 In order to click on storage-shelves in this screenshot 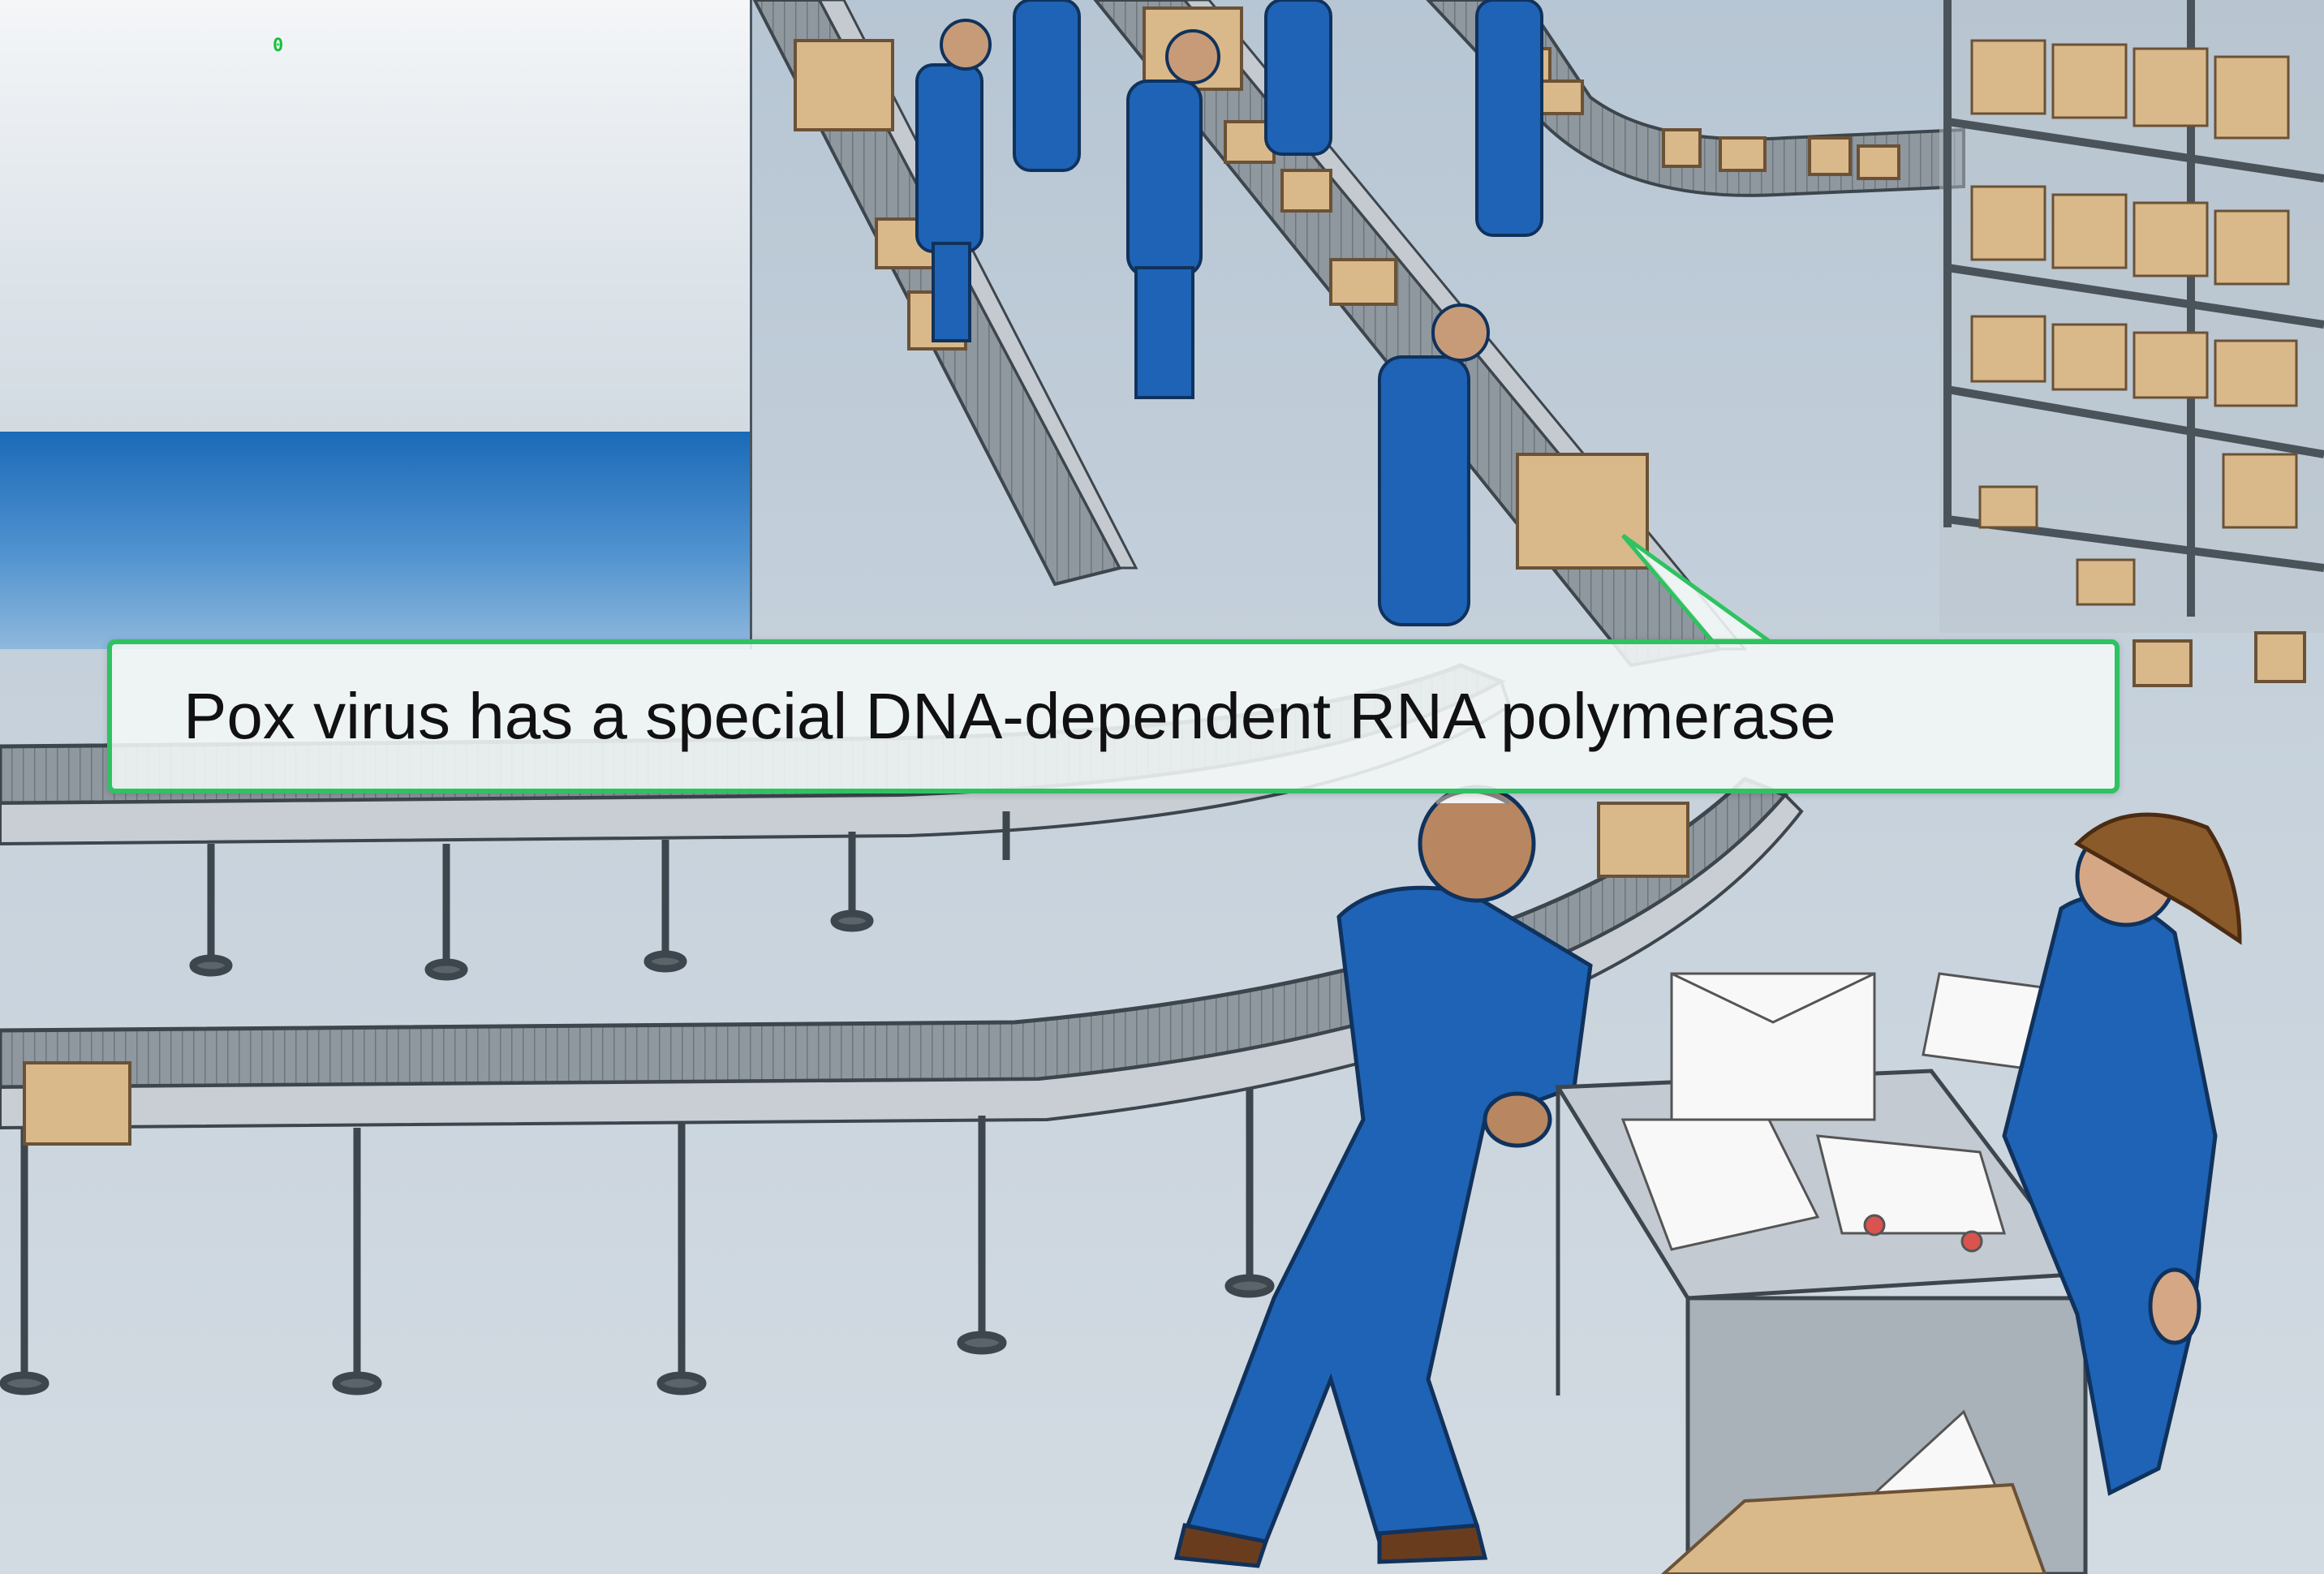, I will do `click(2131, 316)`.